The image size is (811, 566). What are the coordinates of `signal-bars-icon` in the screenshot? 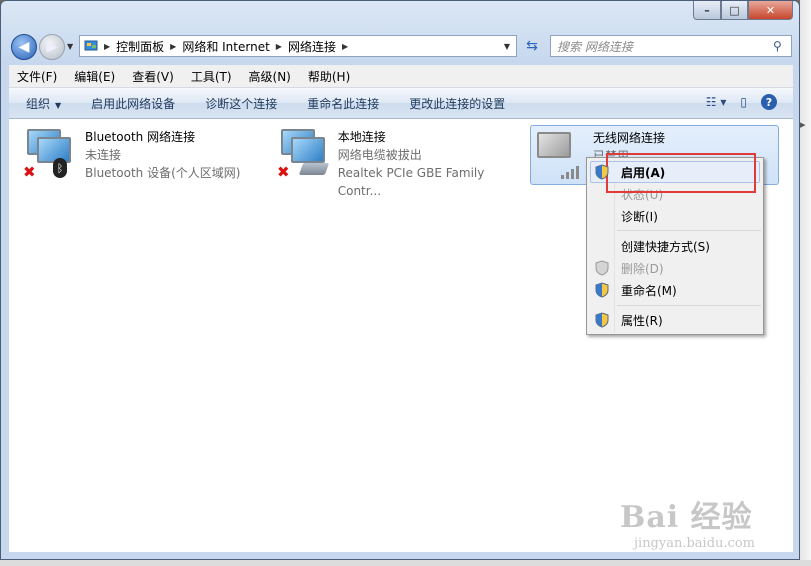 It's located at (570, 172).